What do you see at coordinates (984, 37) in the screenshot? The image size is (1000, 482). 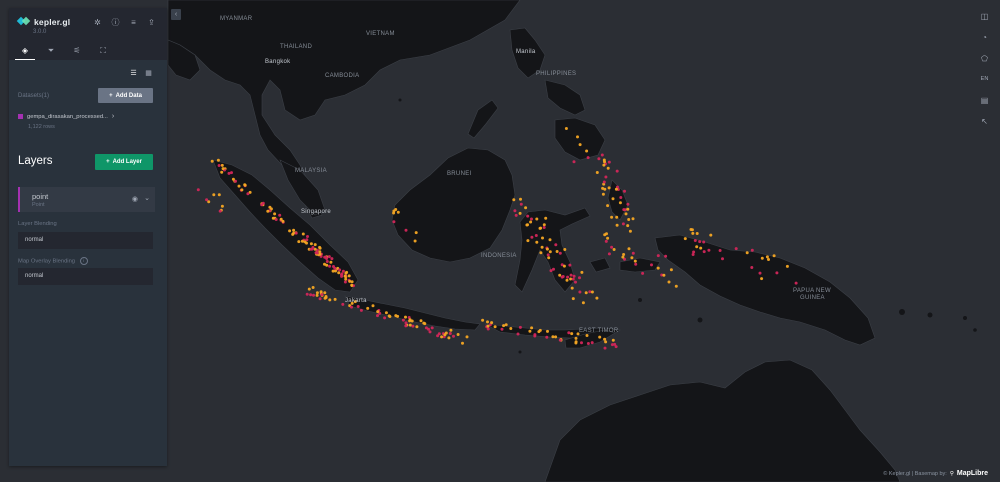 I see `3d-map-icon: ◔` at bounding box center [984, 37].